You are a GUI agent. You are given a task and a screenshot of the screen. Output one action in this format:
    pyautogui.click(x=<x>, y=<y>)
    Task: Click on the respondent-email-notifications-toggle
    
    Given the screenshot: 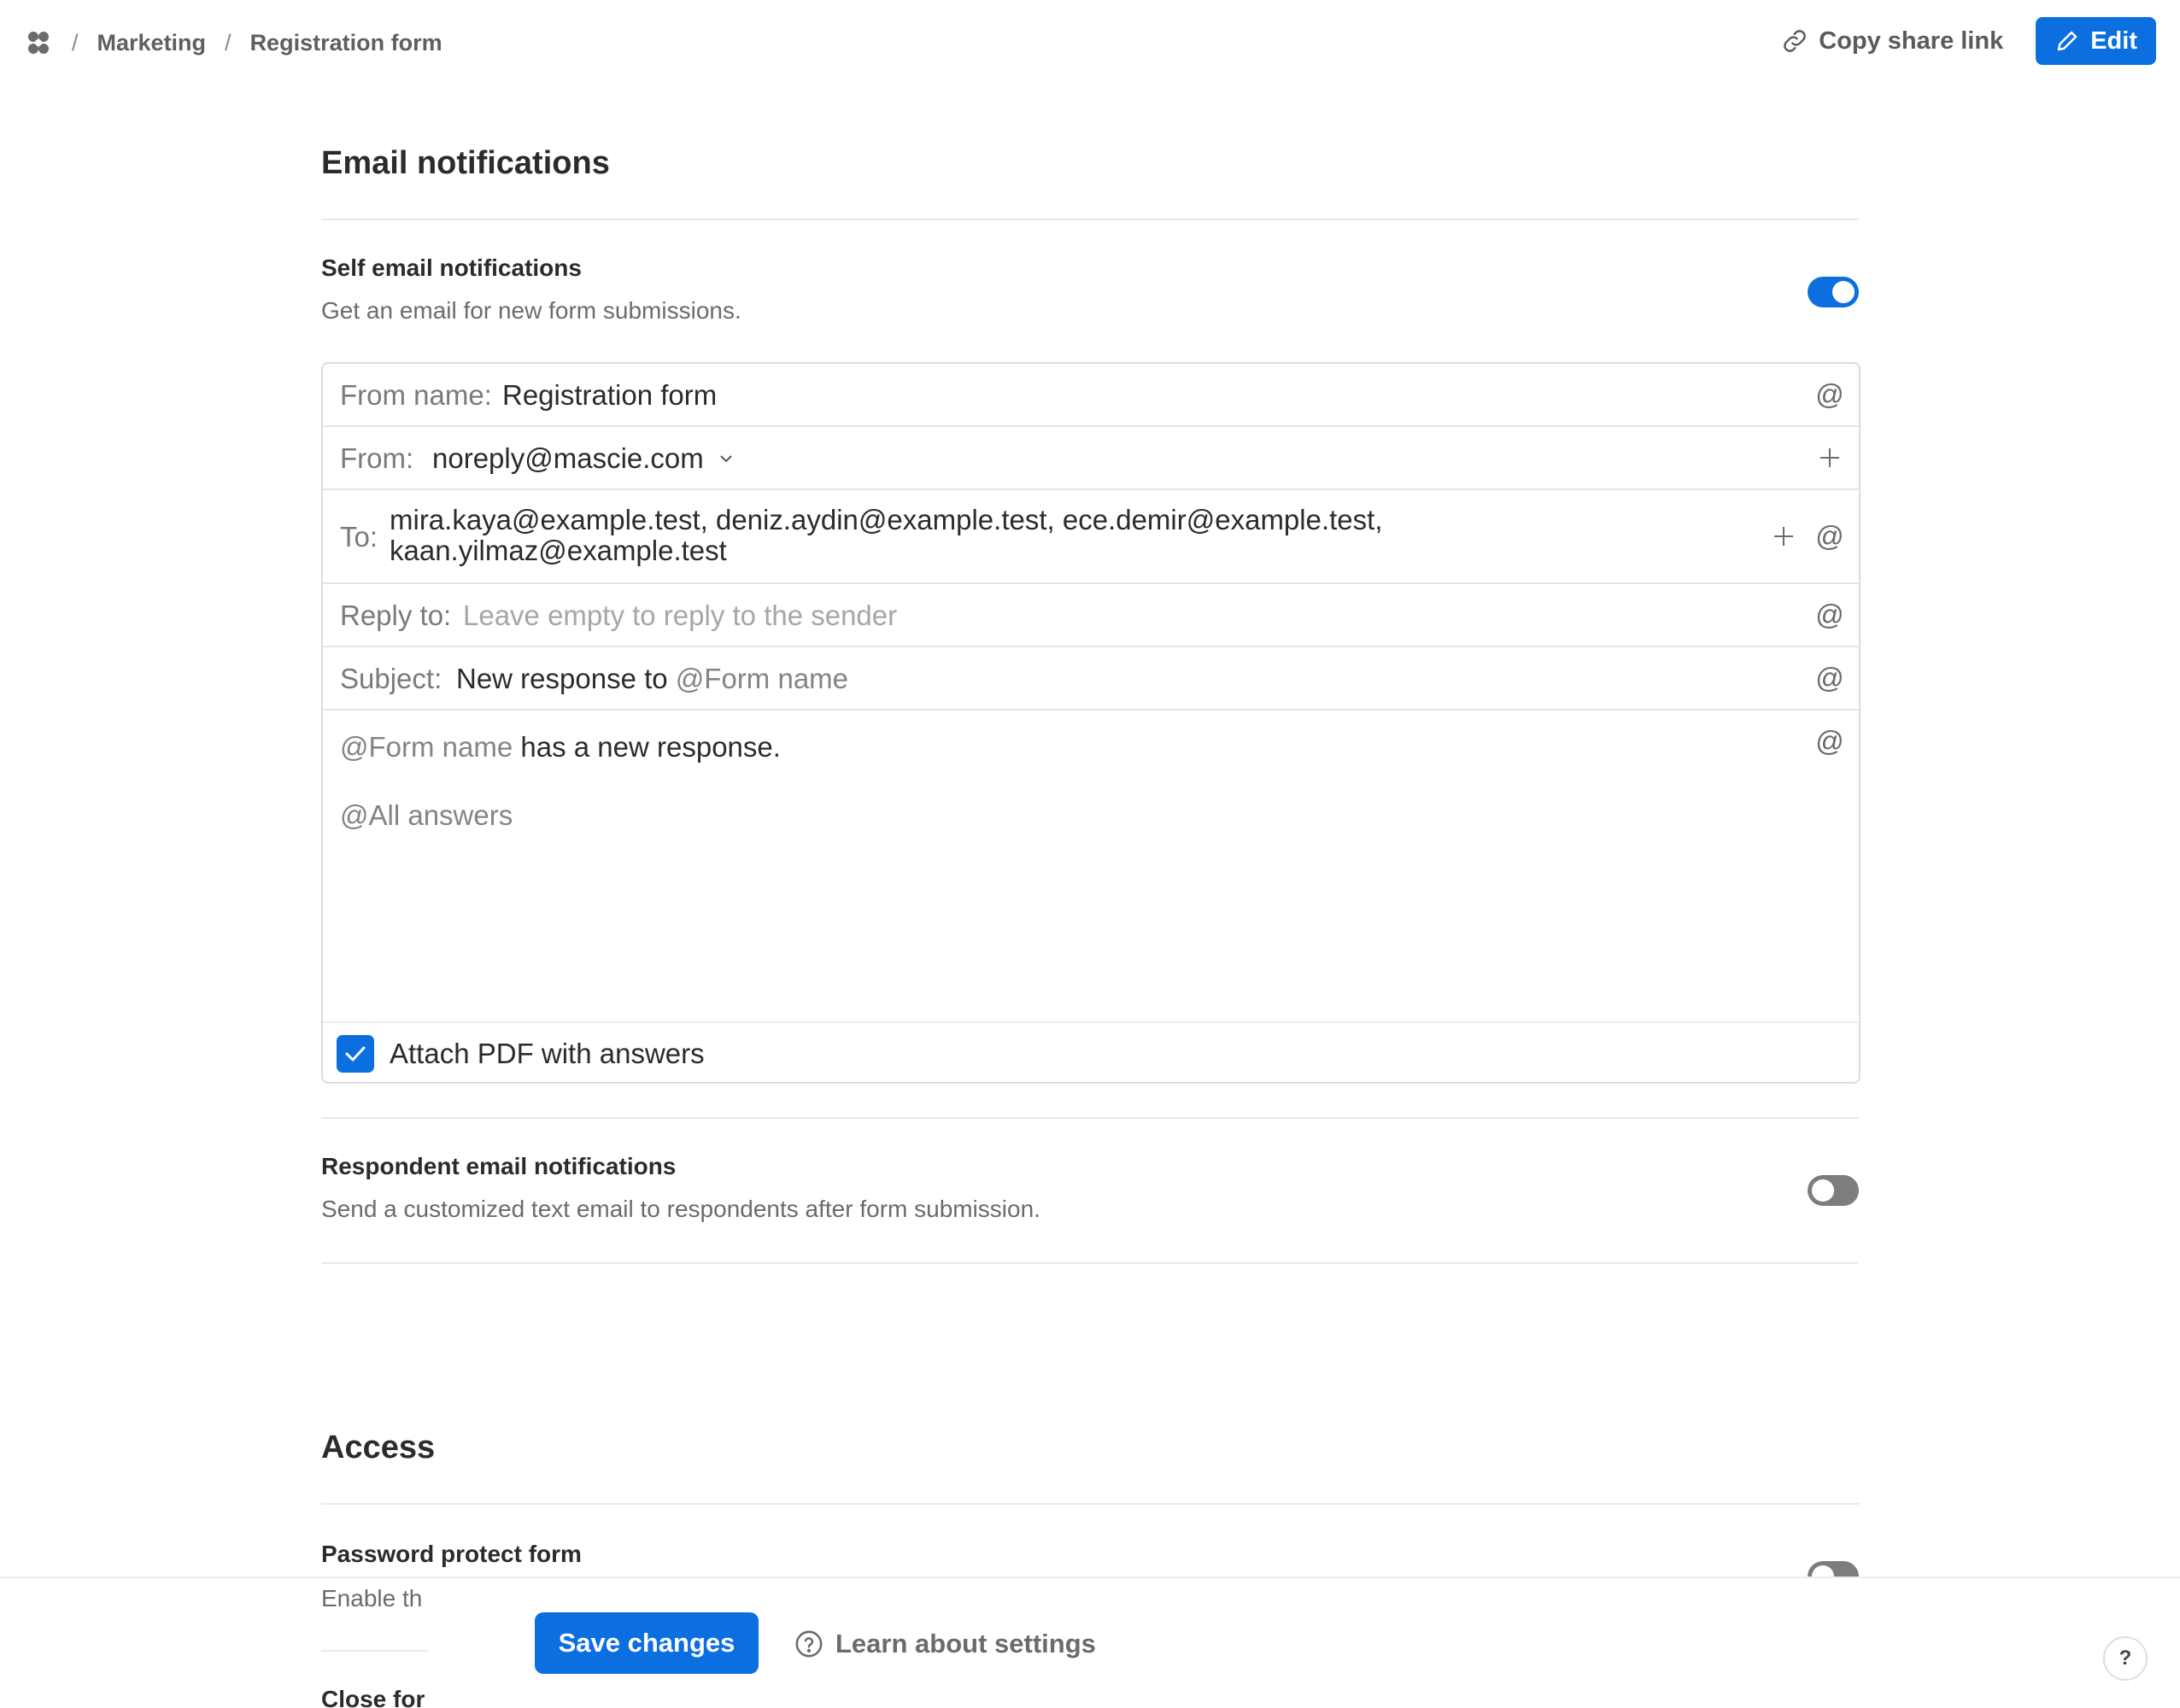 What is the action you would take?
    pyautogui.click(x=1833, y=1190)
    